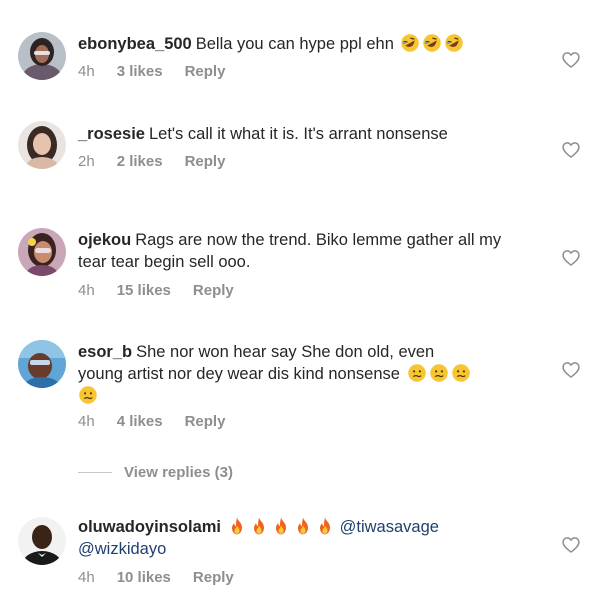 The height and width of the screenshot is (603, 602). I want to click on comment-username: ebonybea_500, so click(135, 44).